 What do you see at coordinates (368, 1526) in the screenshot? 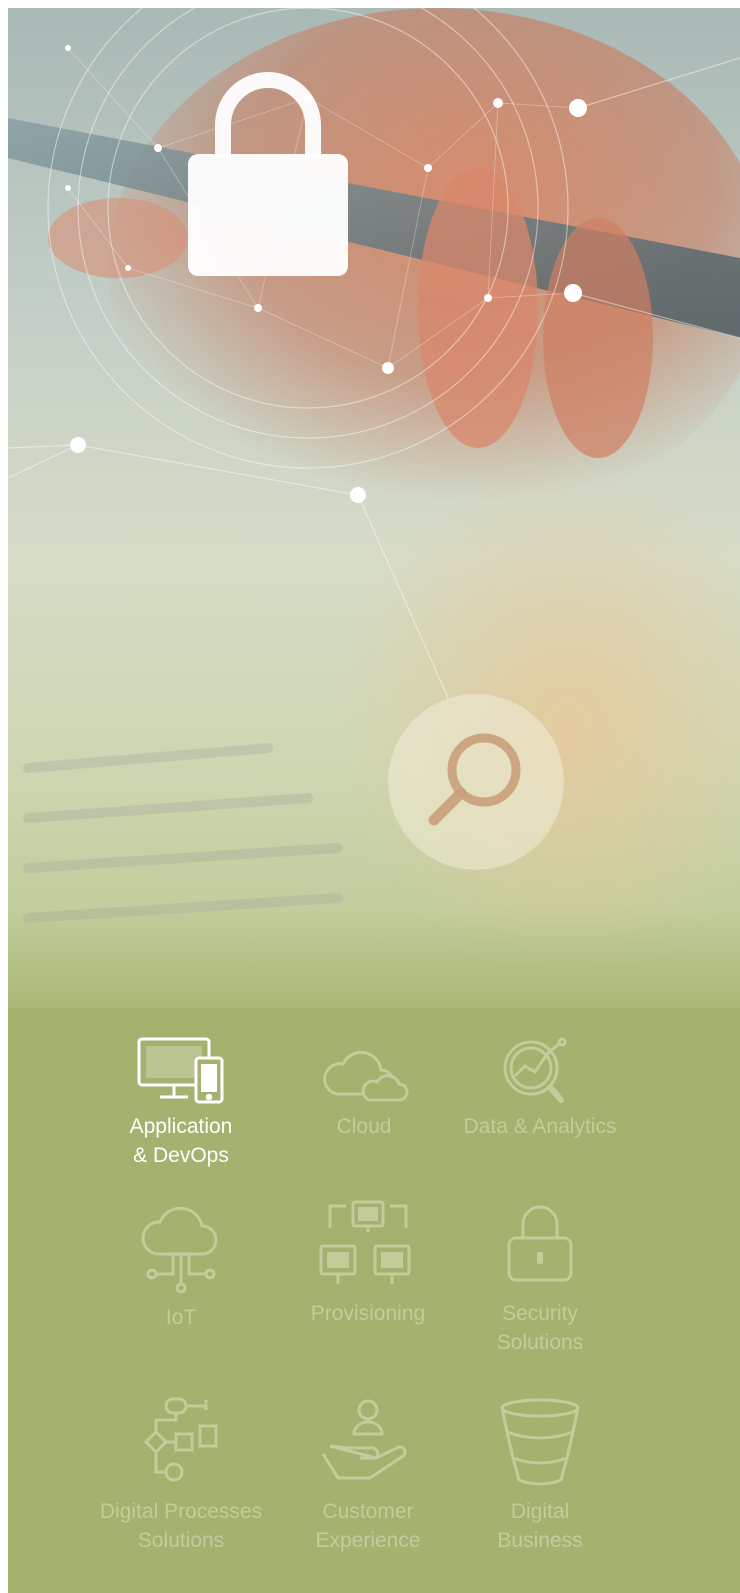
I see `service-label: Customer Experience` at bounding box center [368, 1526].